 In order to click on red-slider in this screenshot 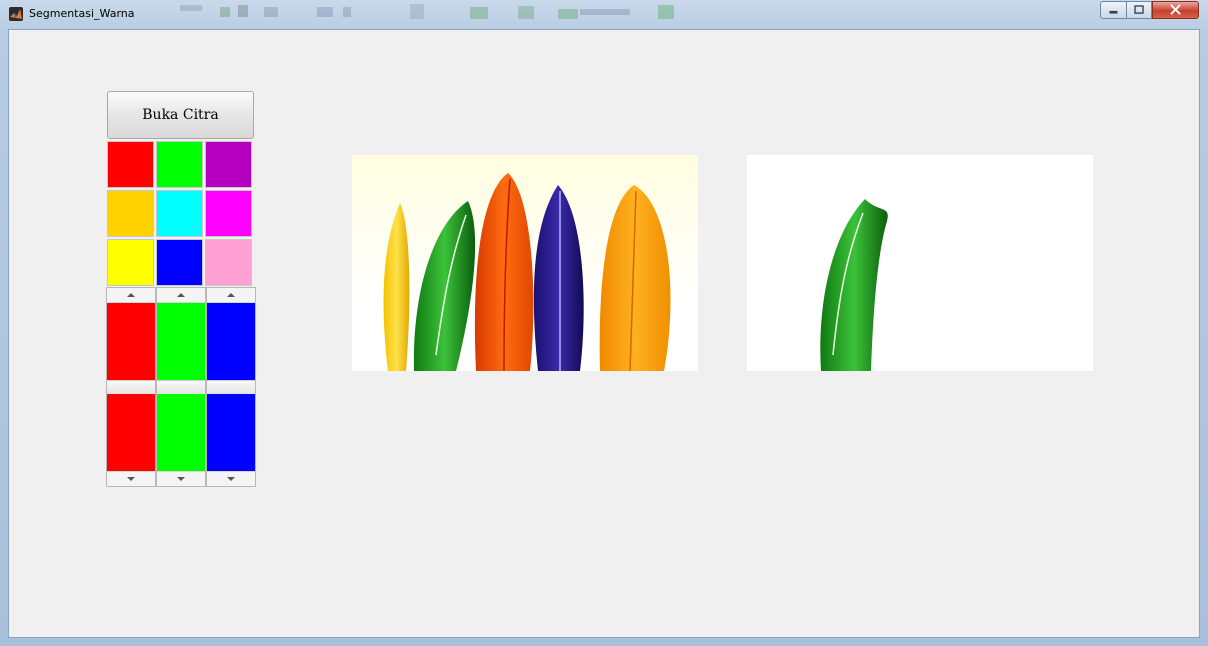, I will do `click(131, 387)`.